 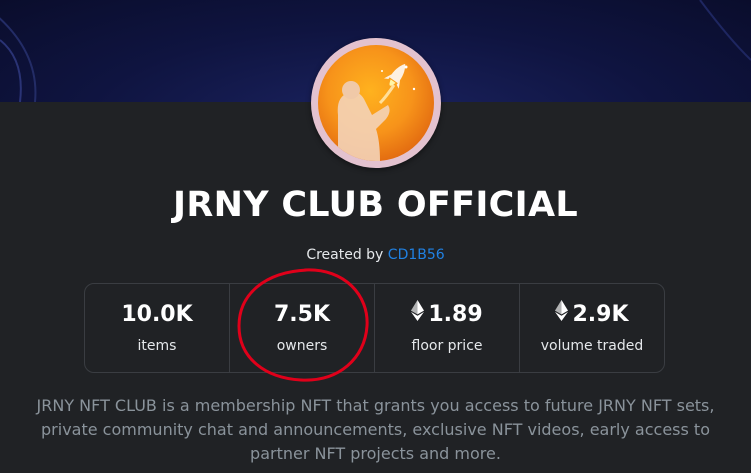 I want to click on stat-value-row: 2.9K, so click(x=592, y=315).